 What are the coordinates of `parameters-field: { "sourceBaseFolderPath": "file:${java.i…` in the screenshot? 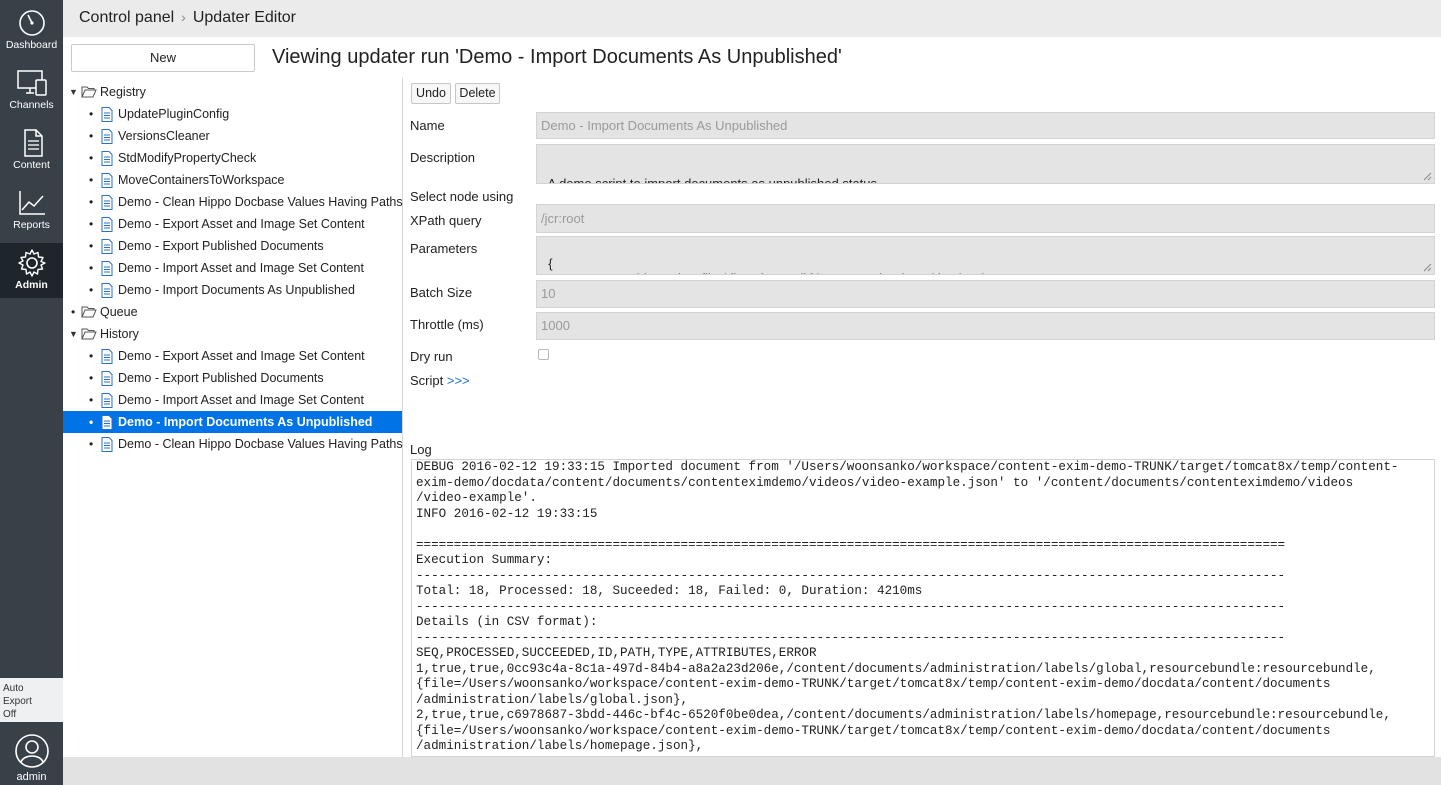 It's located at (985, 255).